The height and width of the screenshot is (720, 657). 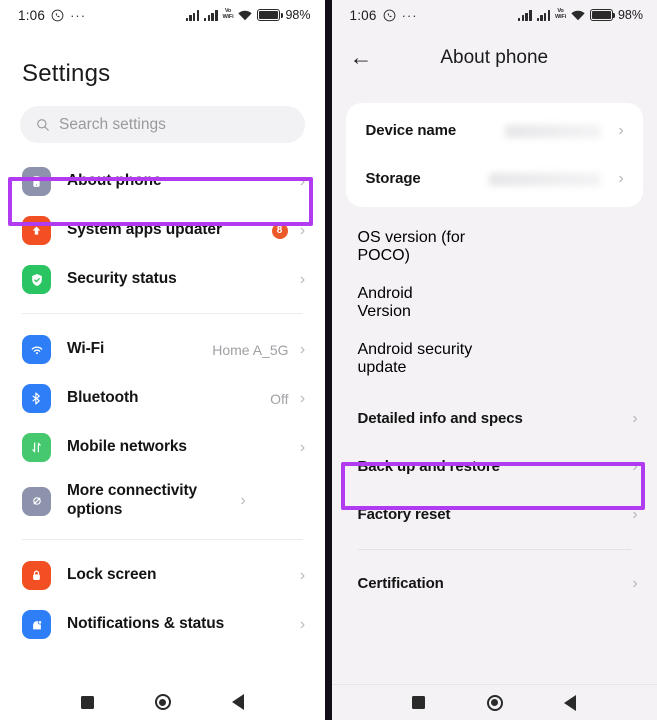 What do you see at coordinates (525, 15) in the screenshot?
I see `signal-bars-sim1-icon` at bounding box center [525, 15].